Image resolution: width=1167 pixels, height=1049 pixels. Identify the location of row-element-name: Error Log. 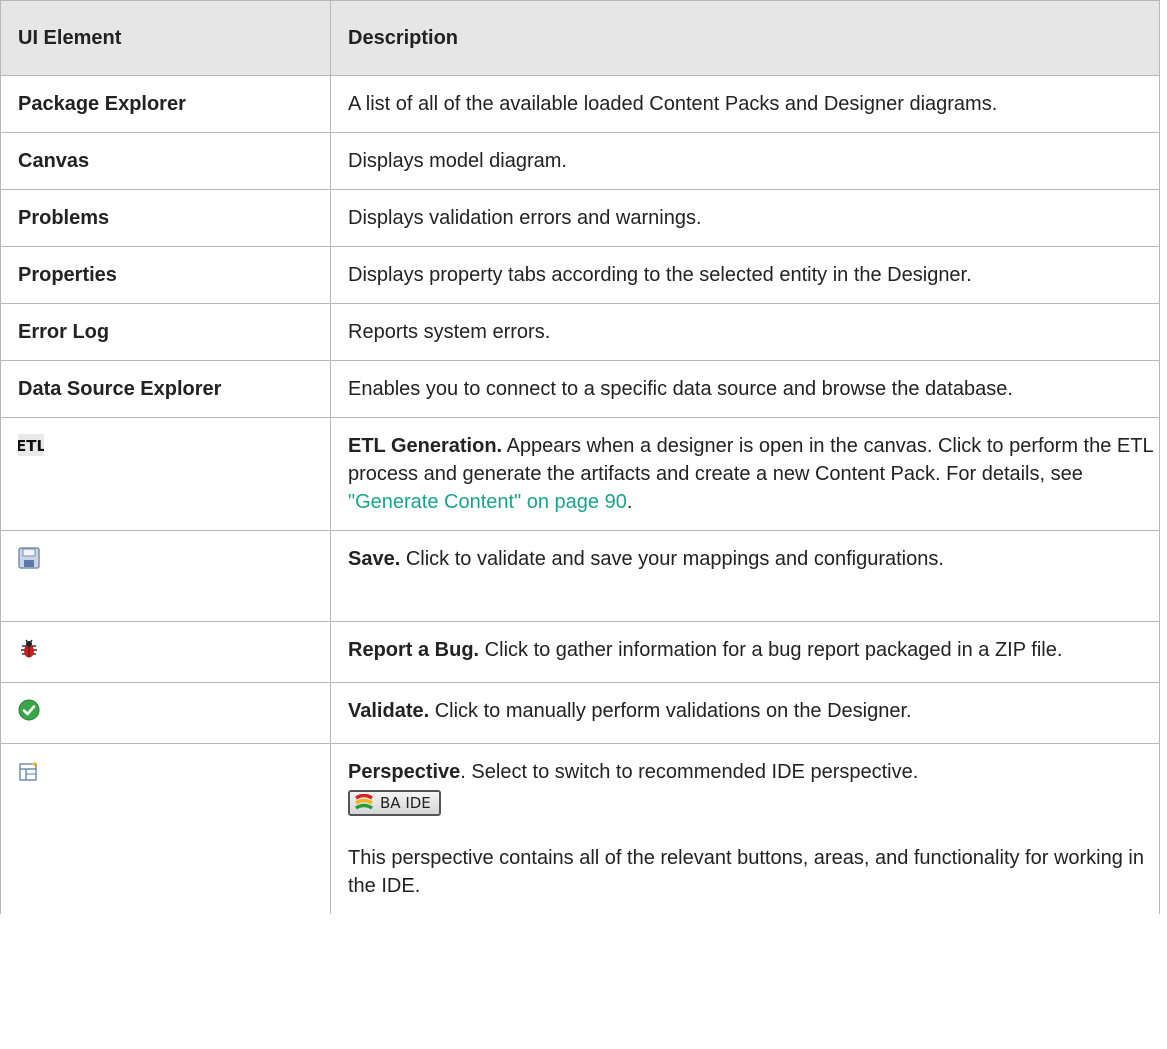
(165, 332).